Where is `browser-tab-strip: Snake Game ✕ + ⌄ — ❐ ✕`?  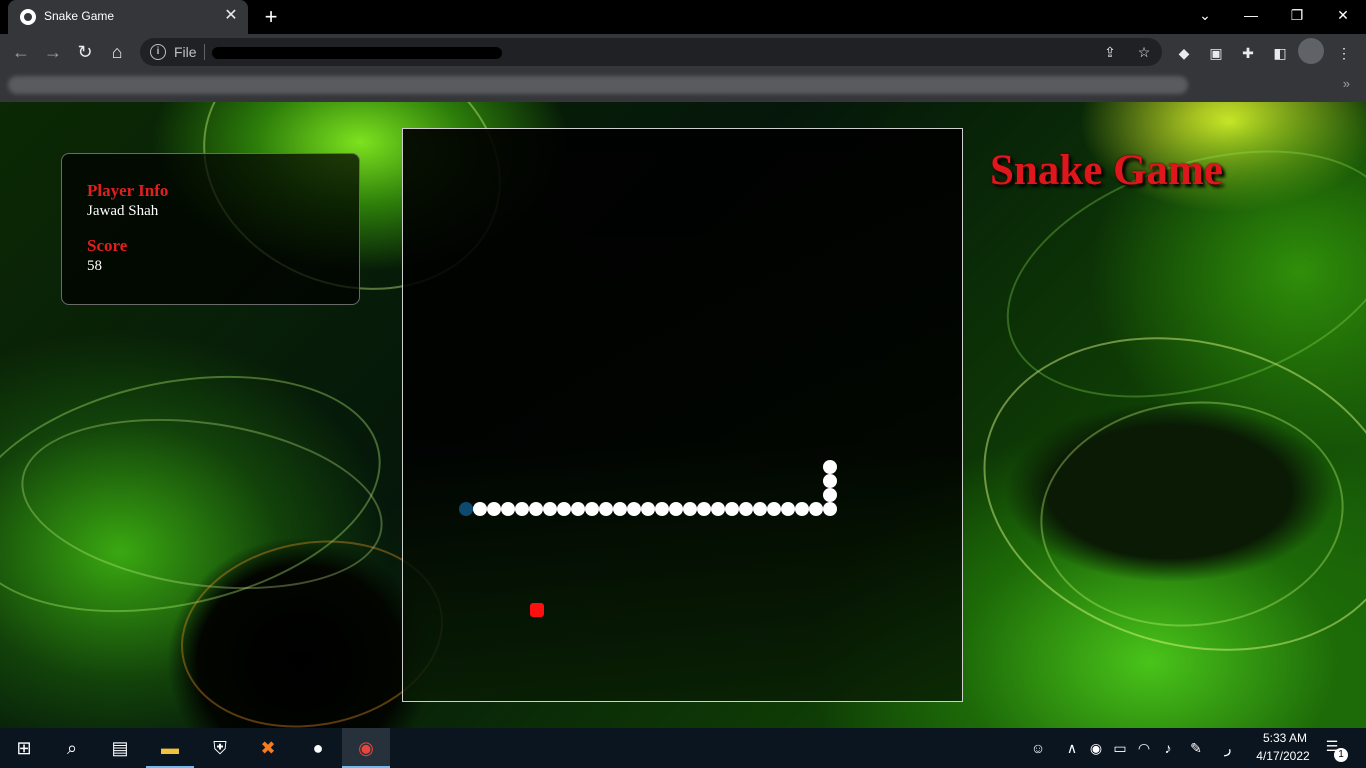 browser-tab-strip: Snake Game ✕ + ⌄ — ❐ ✕ is located at coordinates (683, 17).